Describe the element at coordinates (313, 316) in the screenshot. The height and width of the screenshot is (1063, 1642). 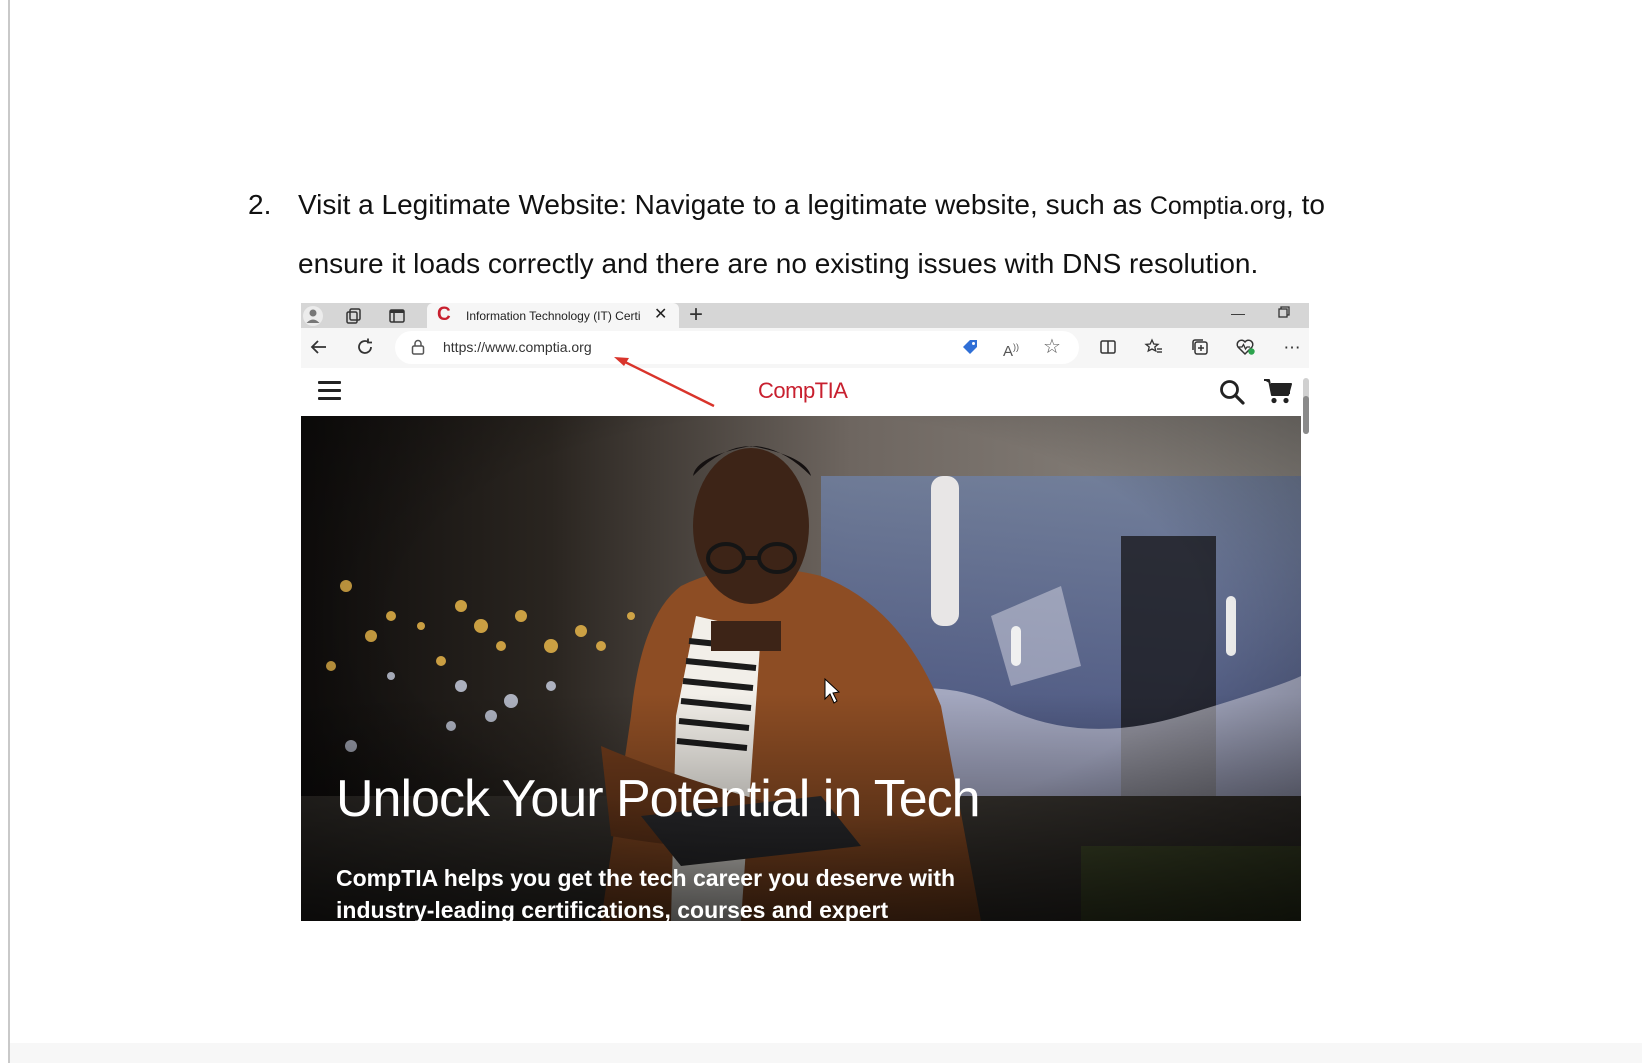
I see `profile-icon` at that location.